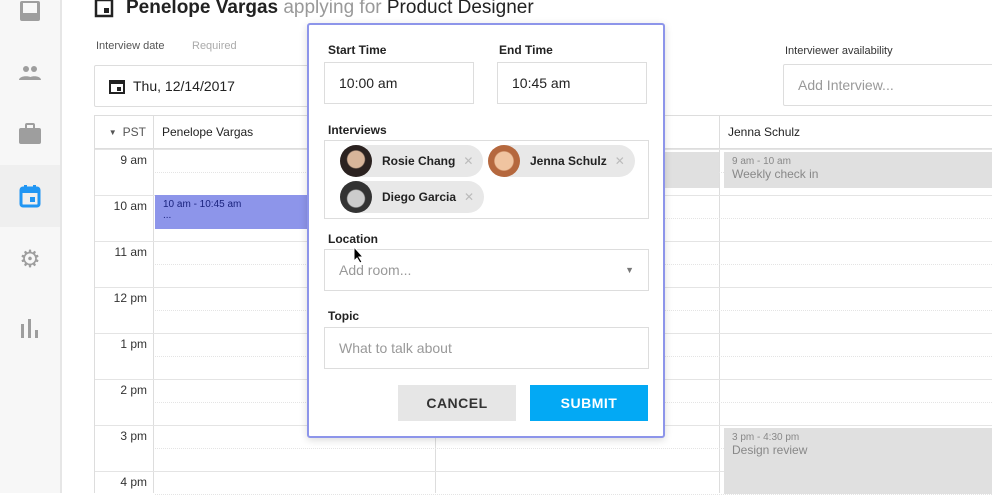  I want to click on hour-label: 11 am, so click(130, 252).